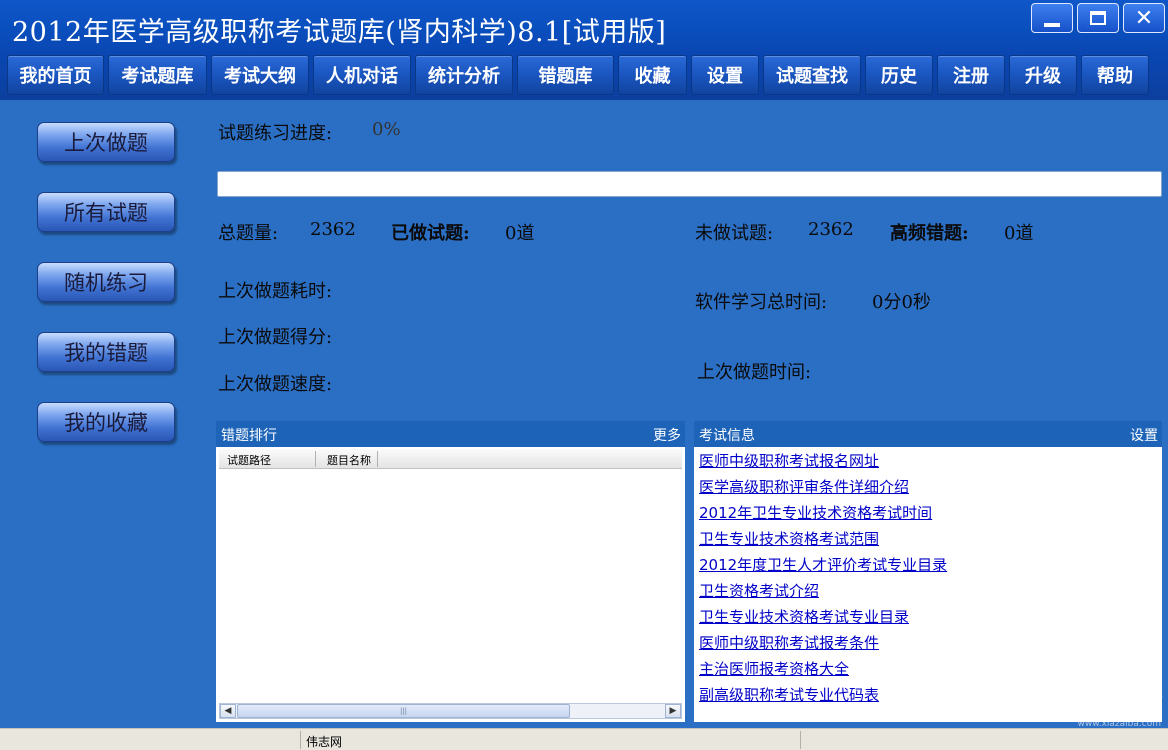 Image resolution: width=1168 pixels, height=750 pixels. What do you see at coordinates (106, 142) in the screenshot?
I see `last-practice-button: 上次做题` at bounding box center [106, 142].